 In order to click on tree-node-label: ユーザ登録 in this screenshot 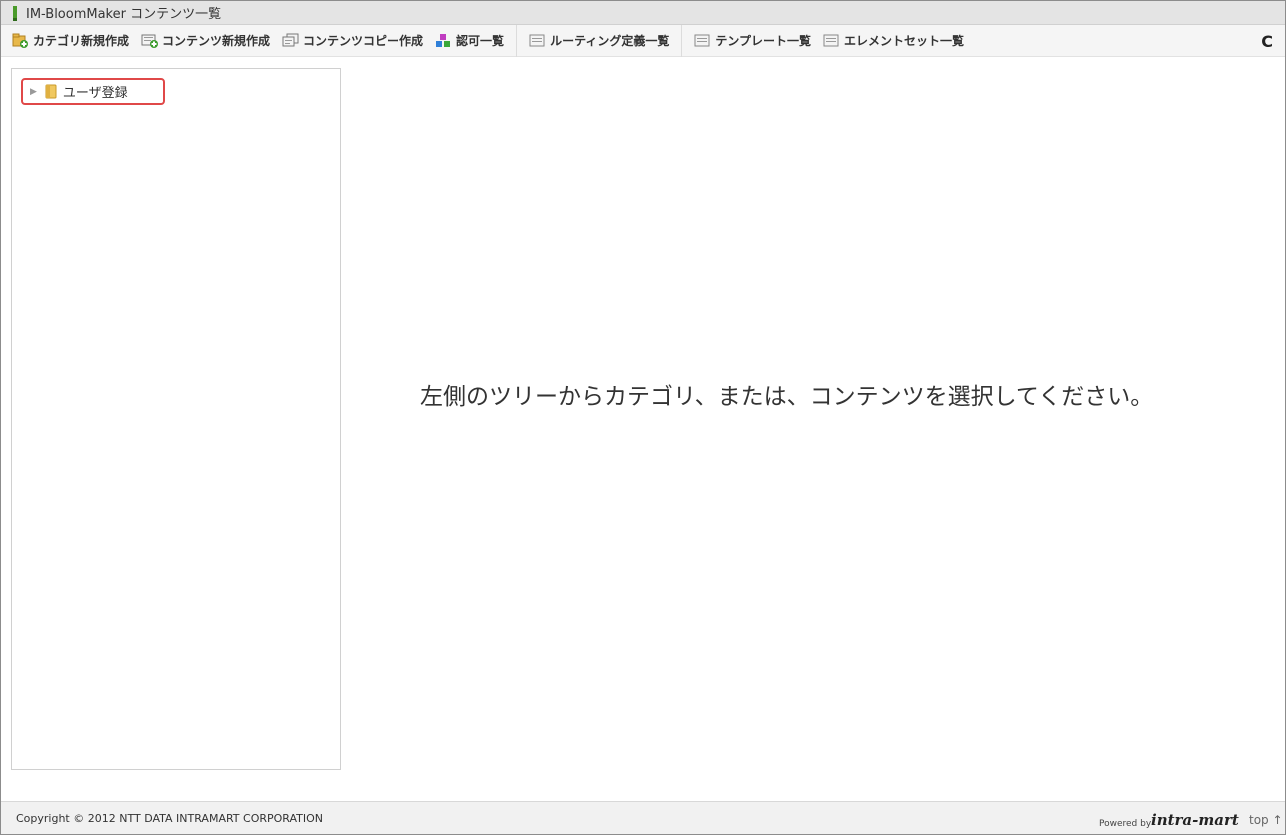, I will do `click(95, 93)`.